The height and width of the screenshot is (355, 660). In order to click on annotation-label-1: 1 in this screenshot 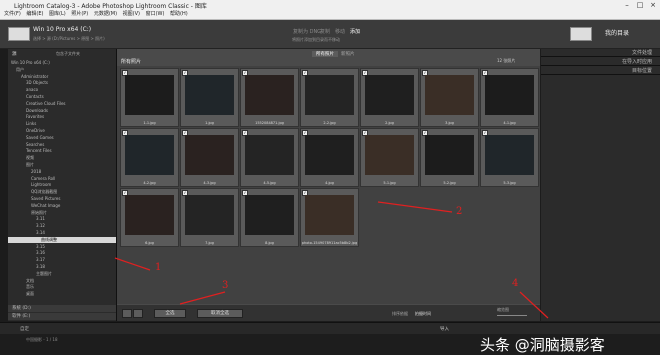, I will do `click(158, 267)`.